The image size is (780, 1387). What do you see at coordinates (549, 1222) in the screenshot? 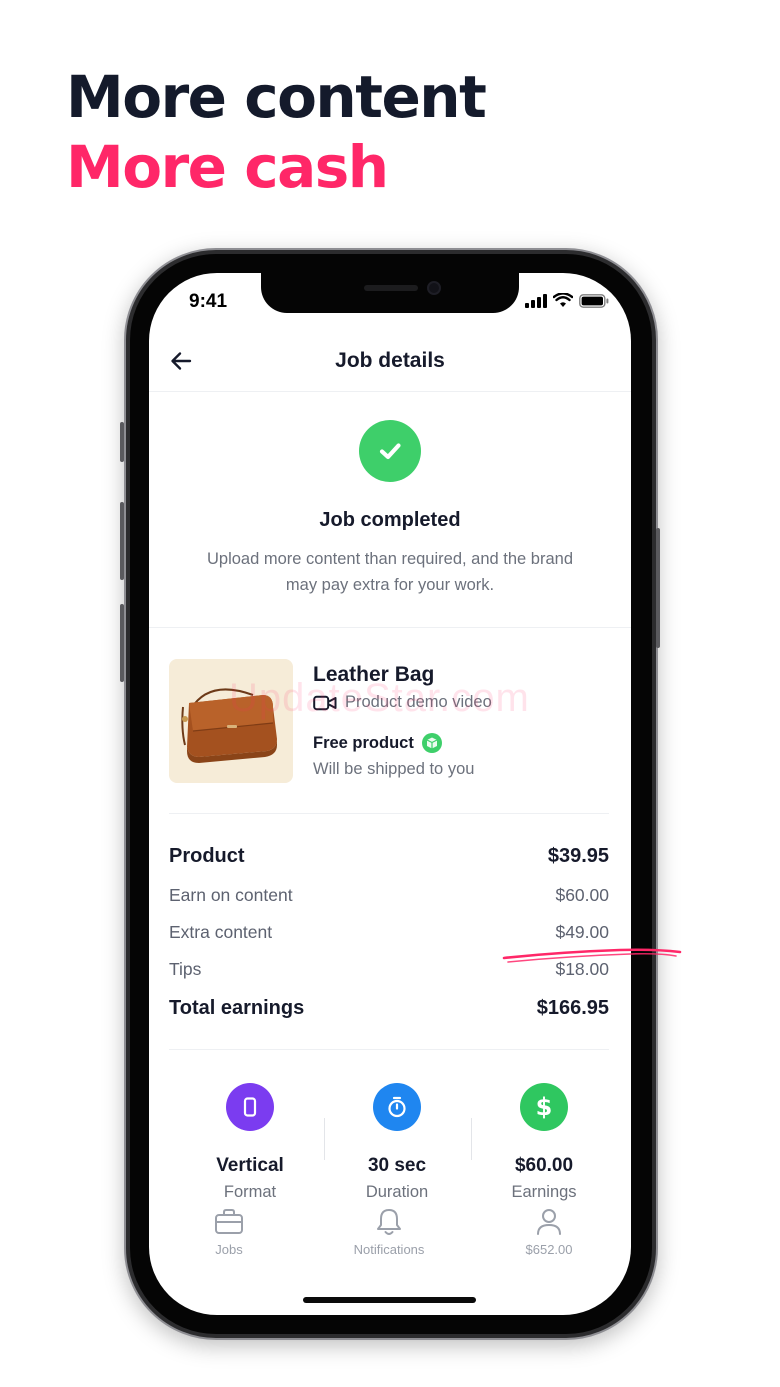
I see `user-icon` at bounding box center [549, 1222].